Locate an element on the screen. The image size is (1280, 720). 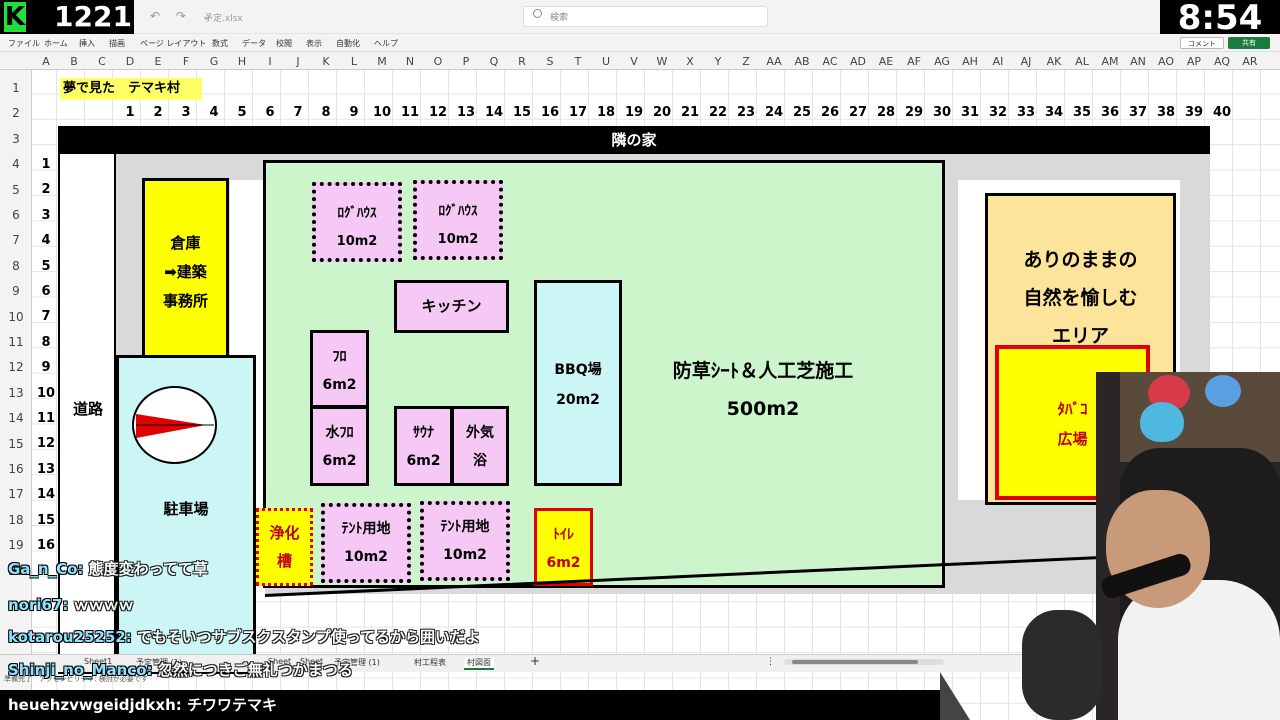
row-number: 4 is located at coordinates (16, 164).